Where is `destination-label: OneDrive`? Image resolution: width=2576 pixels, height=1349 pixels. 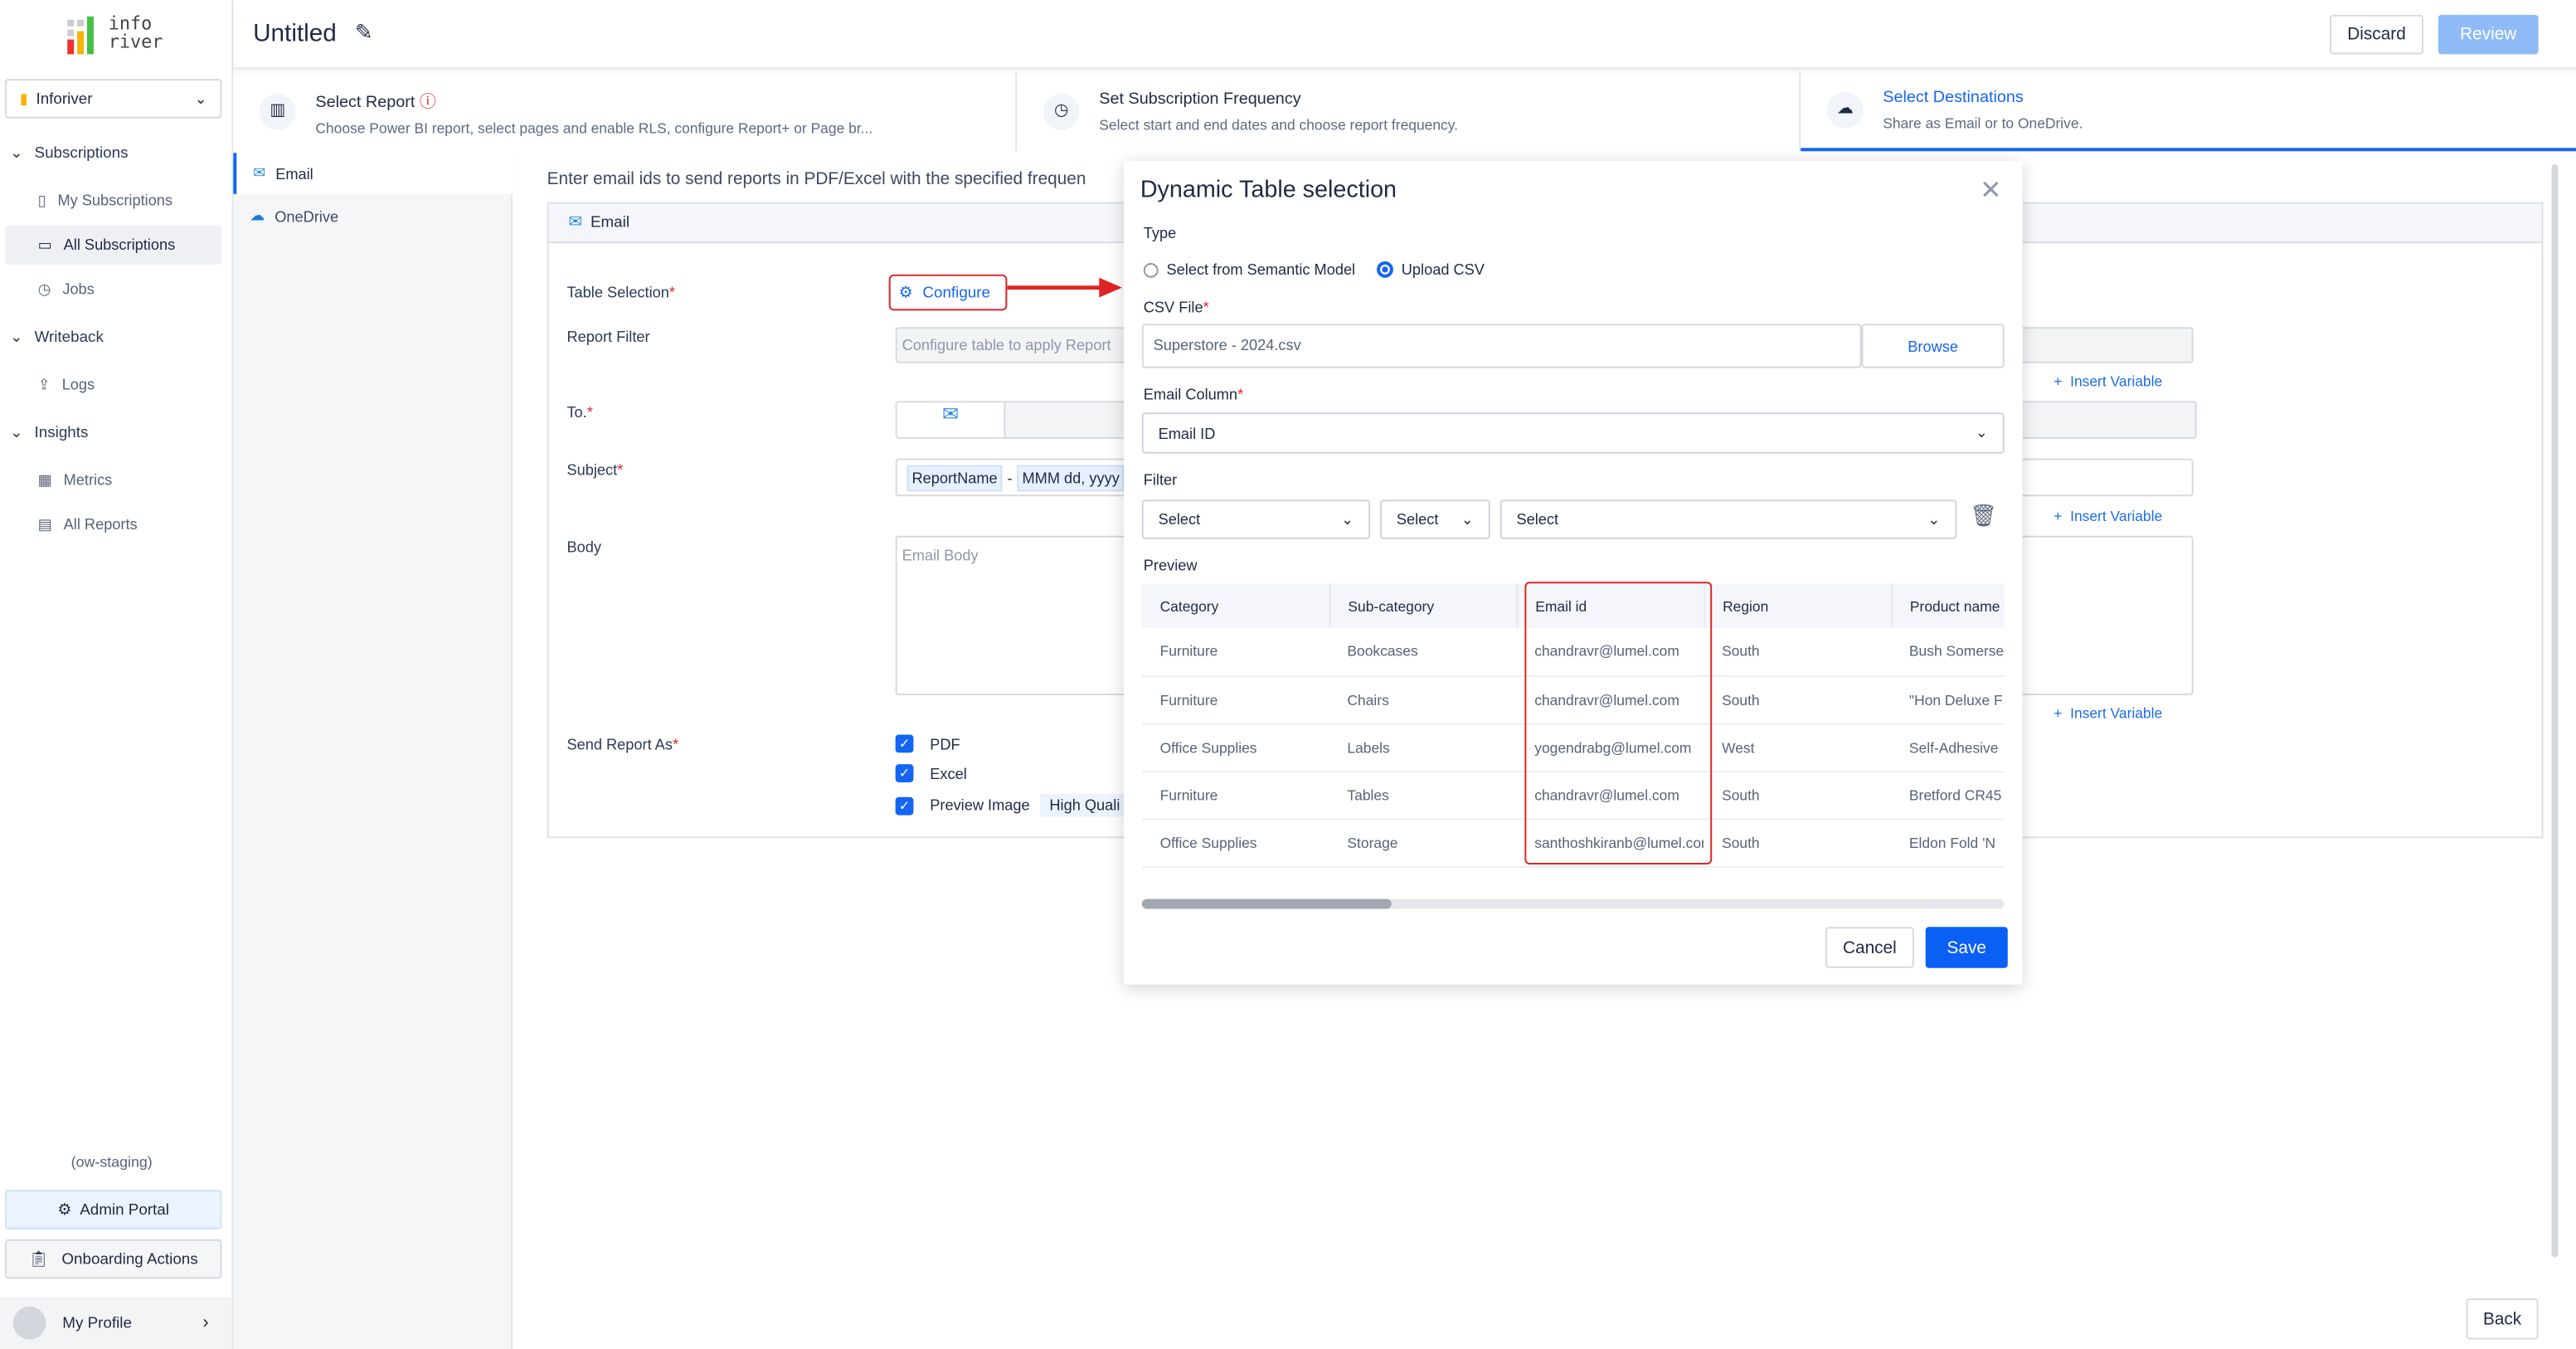 destination-label: OneDrive is located at coordinates (307, 216).